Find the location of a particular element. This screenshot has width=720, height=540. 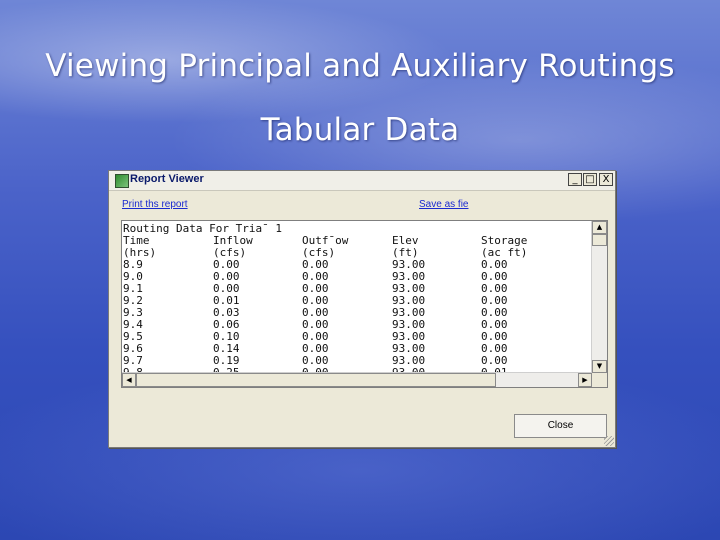

slide-subtitle: Tabular Data is located at coordinates (360, 130).